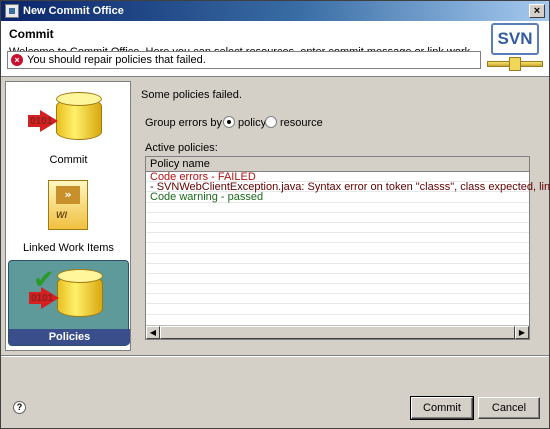  Describe the element at coordinates (68, 205) in the screenshot. I see `work-item-icon: » WI` at that location.